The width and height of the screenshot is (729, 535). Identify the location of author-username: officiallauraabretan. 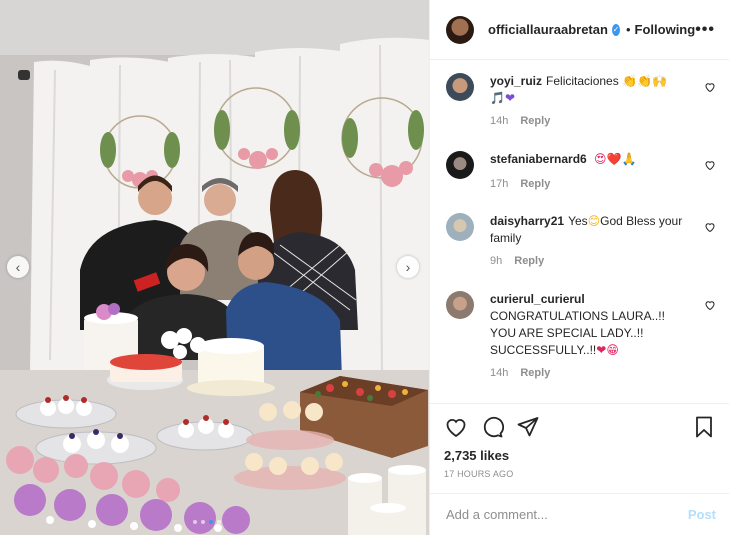
(548, 29).